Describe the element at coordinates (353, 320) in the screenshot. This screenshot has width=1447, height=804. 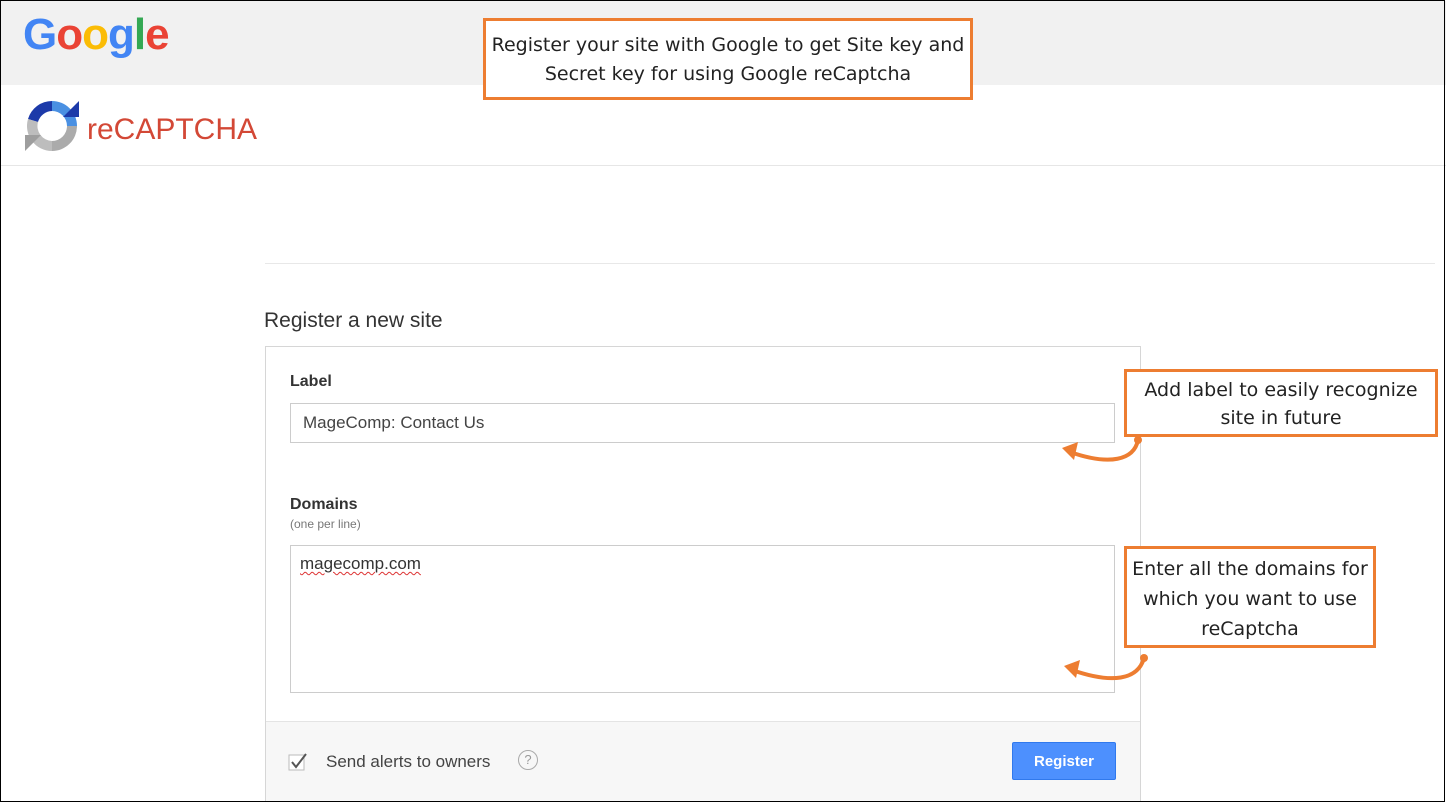
I see `page-title: Register a new site` at that location.